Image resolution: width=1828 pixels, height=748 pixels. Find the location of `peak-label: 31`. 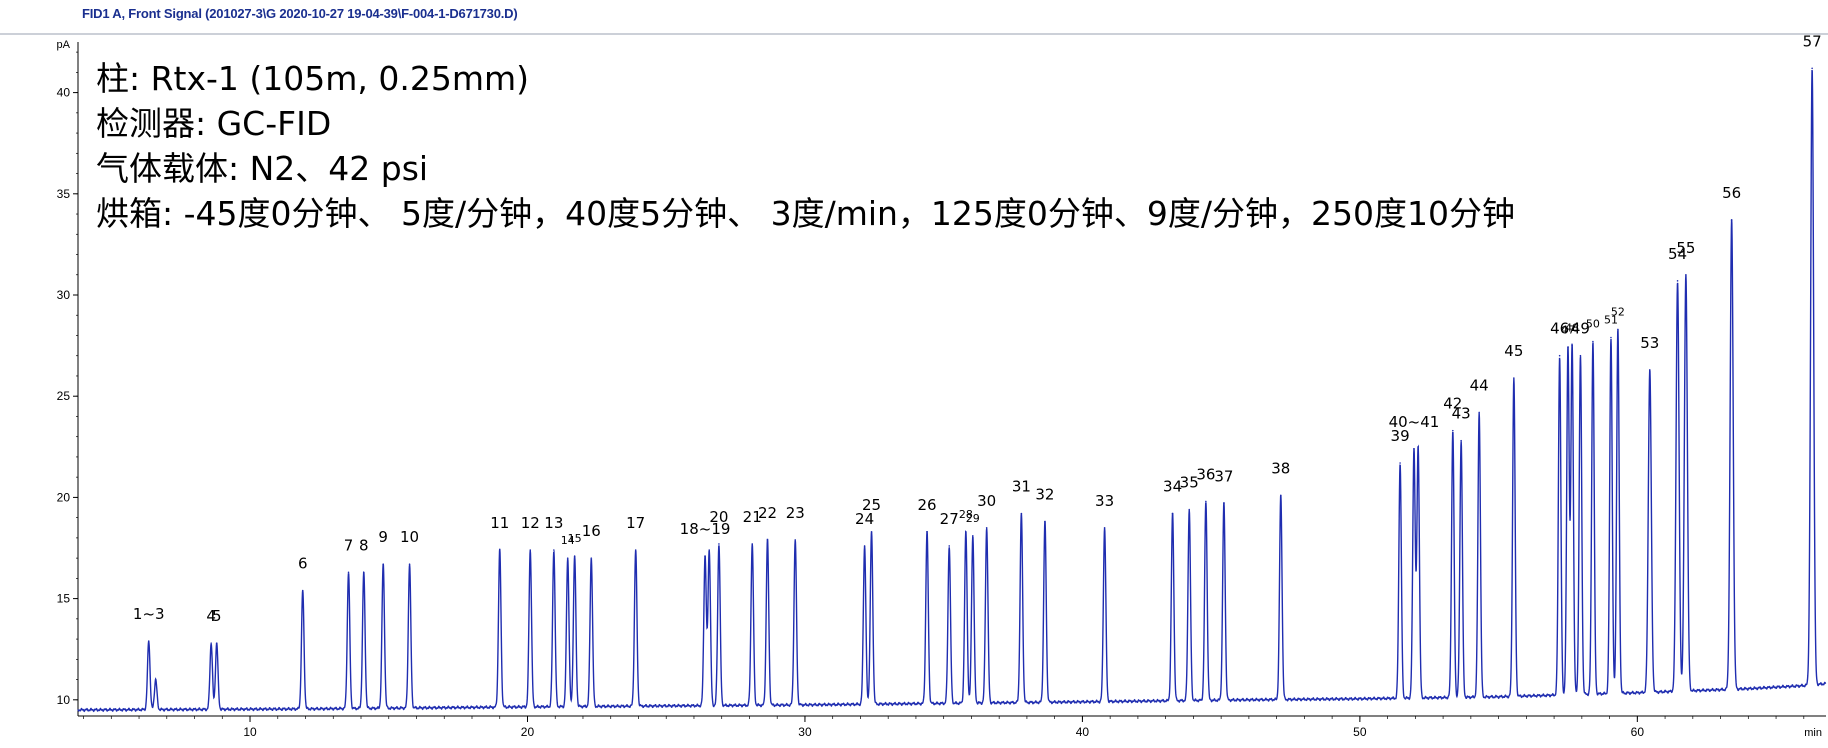

peak-label: 31 is located at coordinates (1021, 487).